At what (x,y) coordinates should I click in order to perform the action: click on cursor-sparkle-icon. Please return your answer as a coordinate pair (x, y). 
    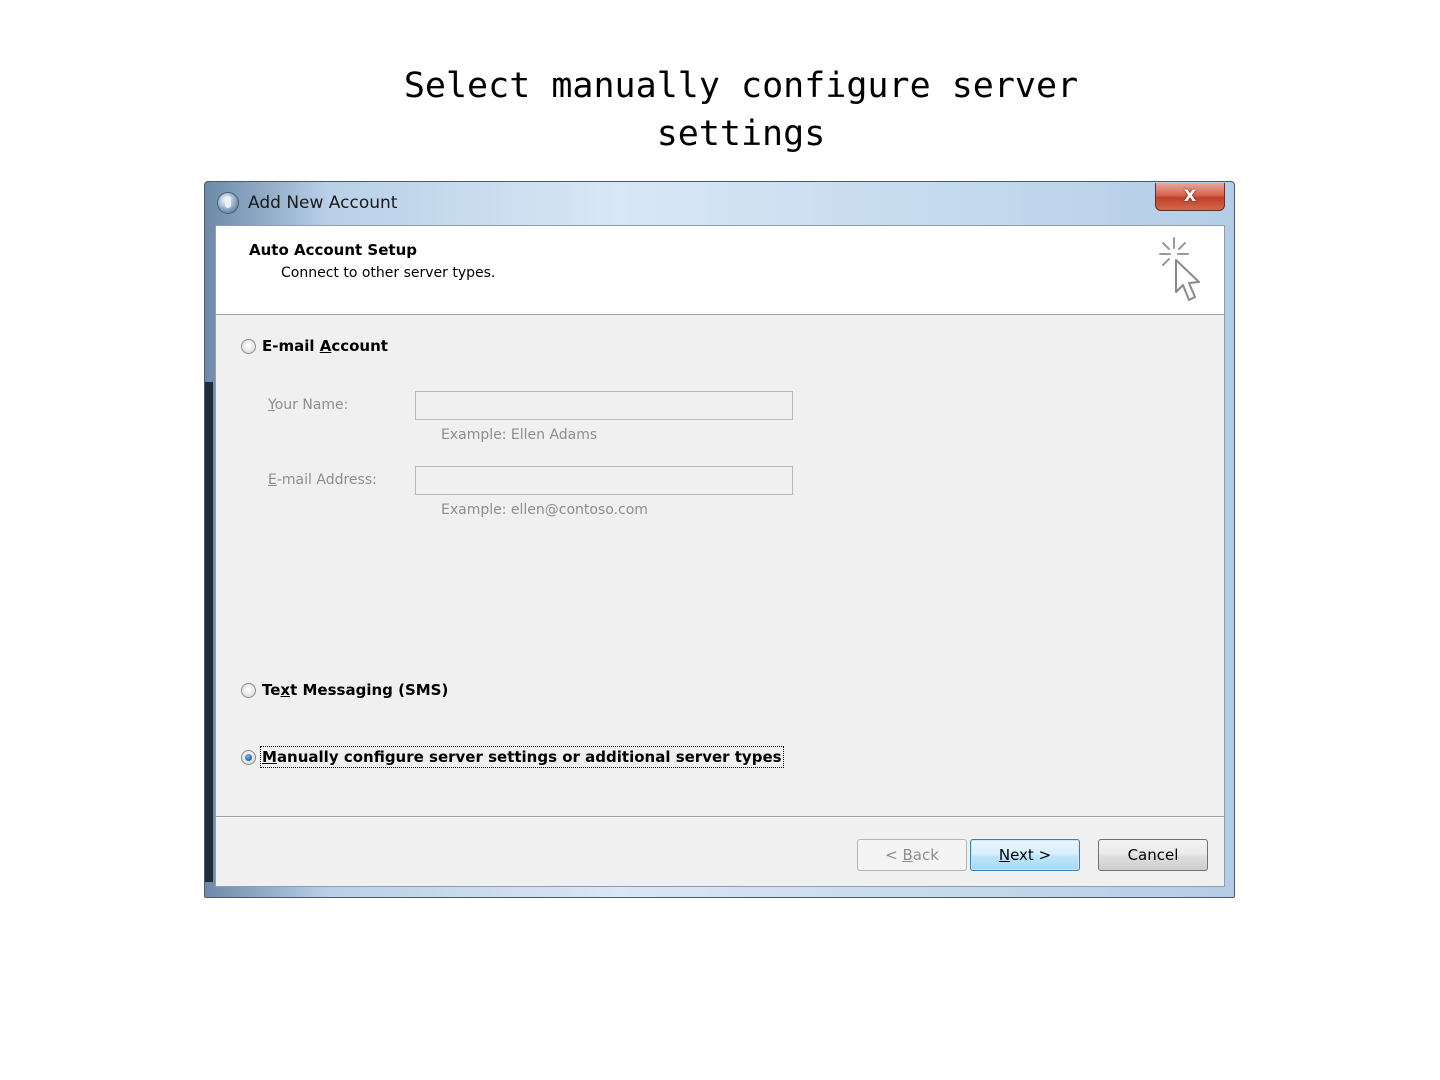
    Looking at the image, I should click on (1179, 269).